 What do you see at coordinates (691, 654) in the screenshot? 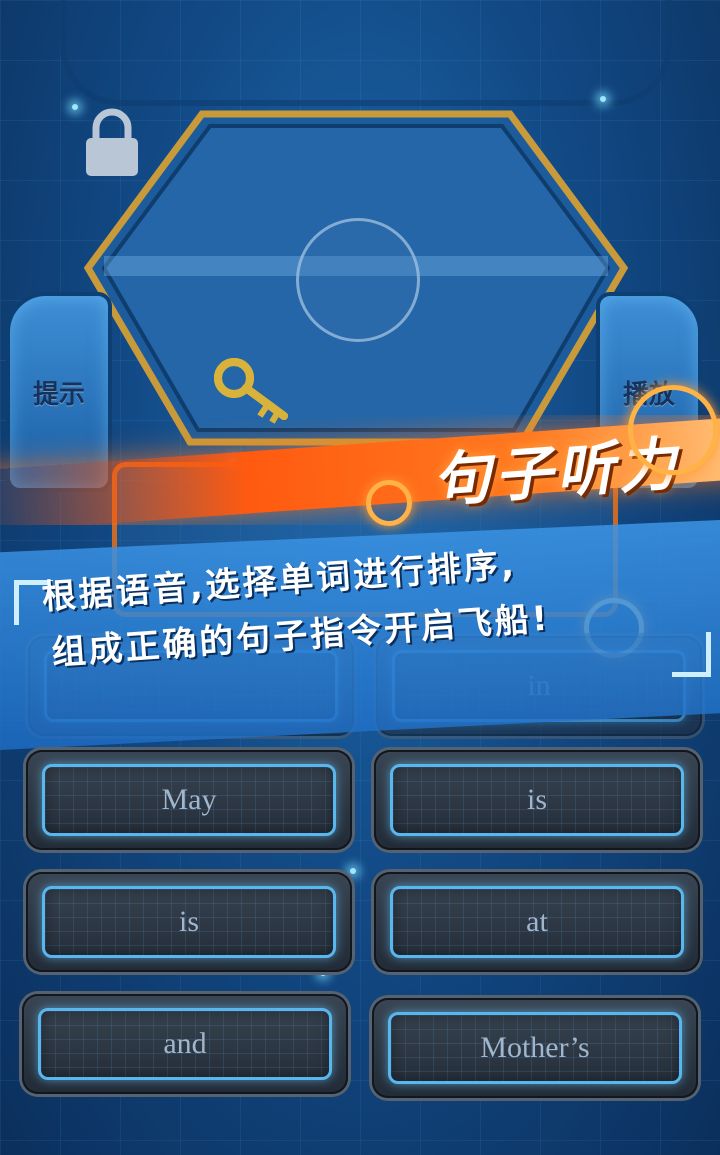
I see `bracket-right` at bounding box center [691, 654].